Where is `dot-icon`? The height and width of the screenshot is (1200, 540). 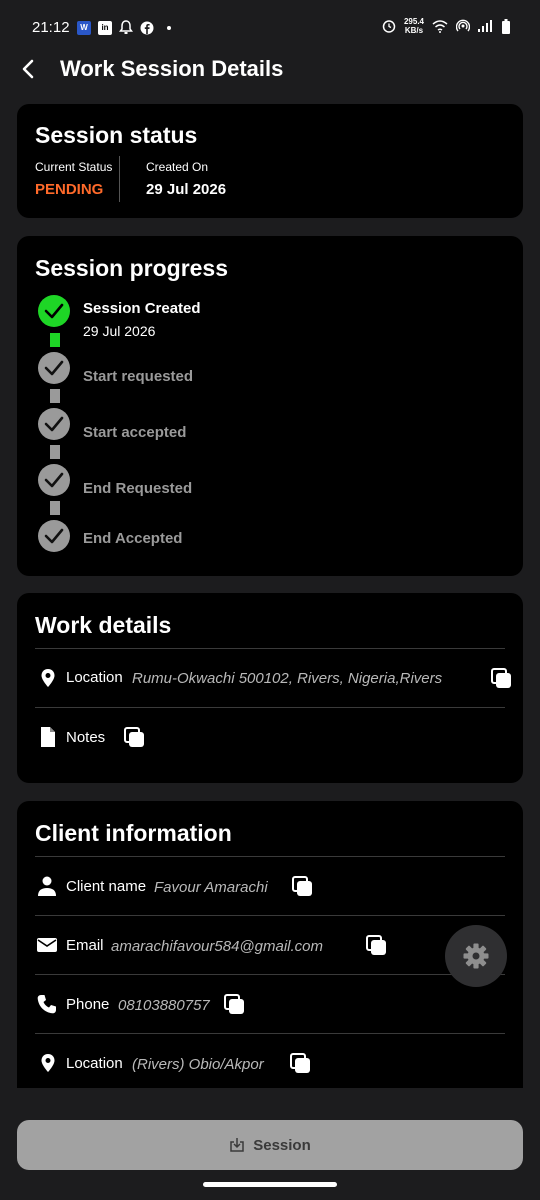
dot-icon is located at coordinates (169, 27).